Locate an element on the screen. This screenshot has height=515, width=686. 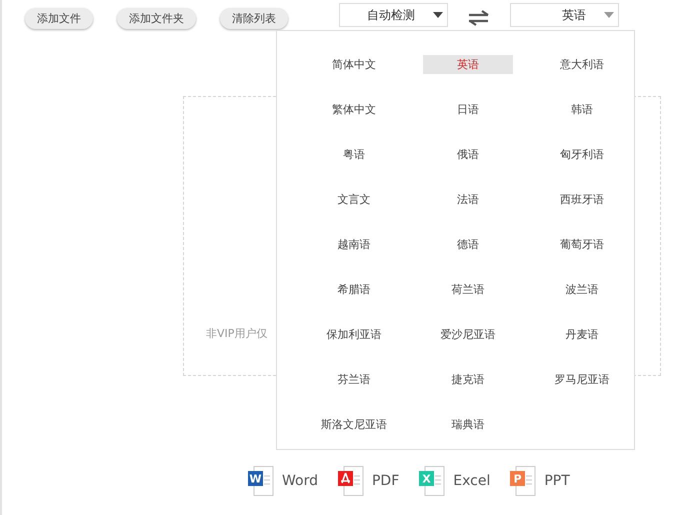
language-option: 斯洛文尼亚语 is located at coordinates (354, 424).